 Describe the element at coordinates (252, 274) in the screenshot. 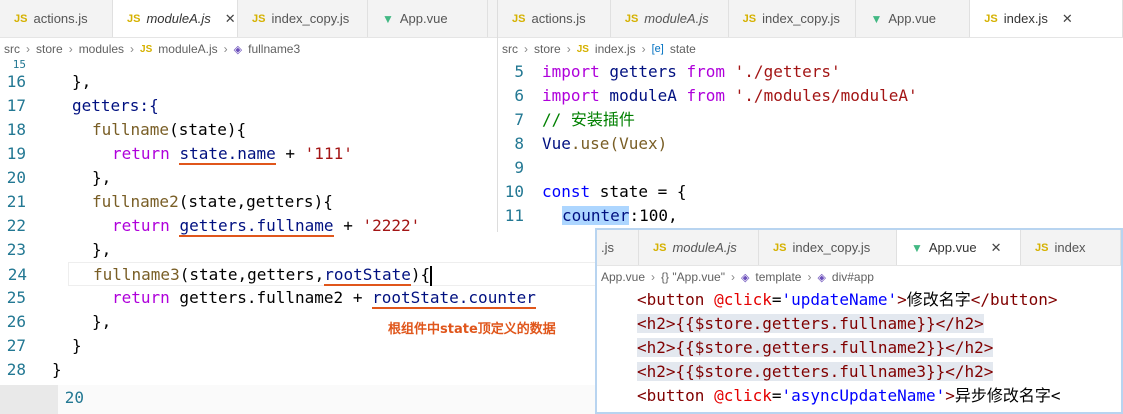

I see `code-text: (state,getters,` at that location.